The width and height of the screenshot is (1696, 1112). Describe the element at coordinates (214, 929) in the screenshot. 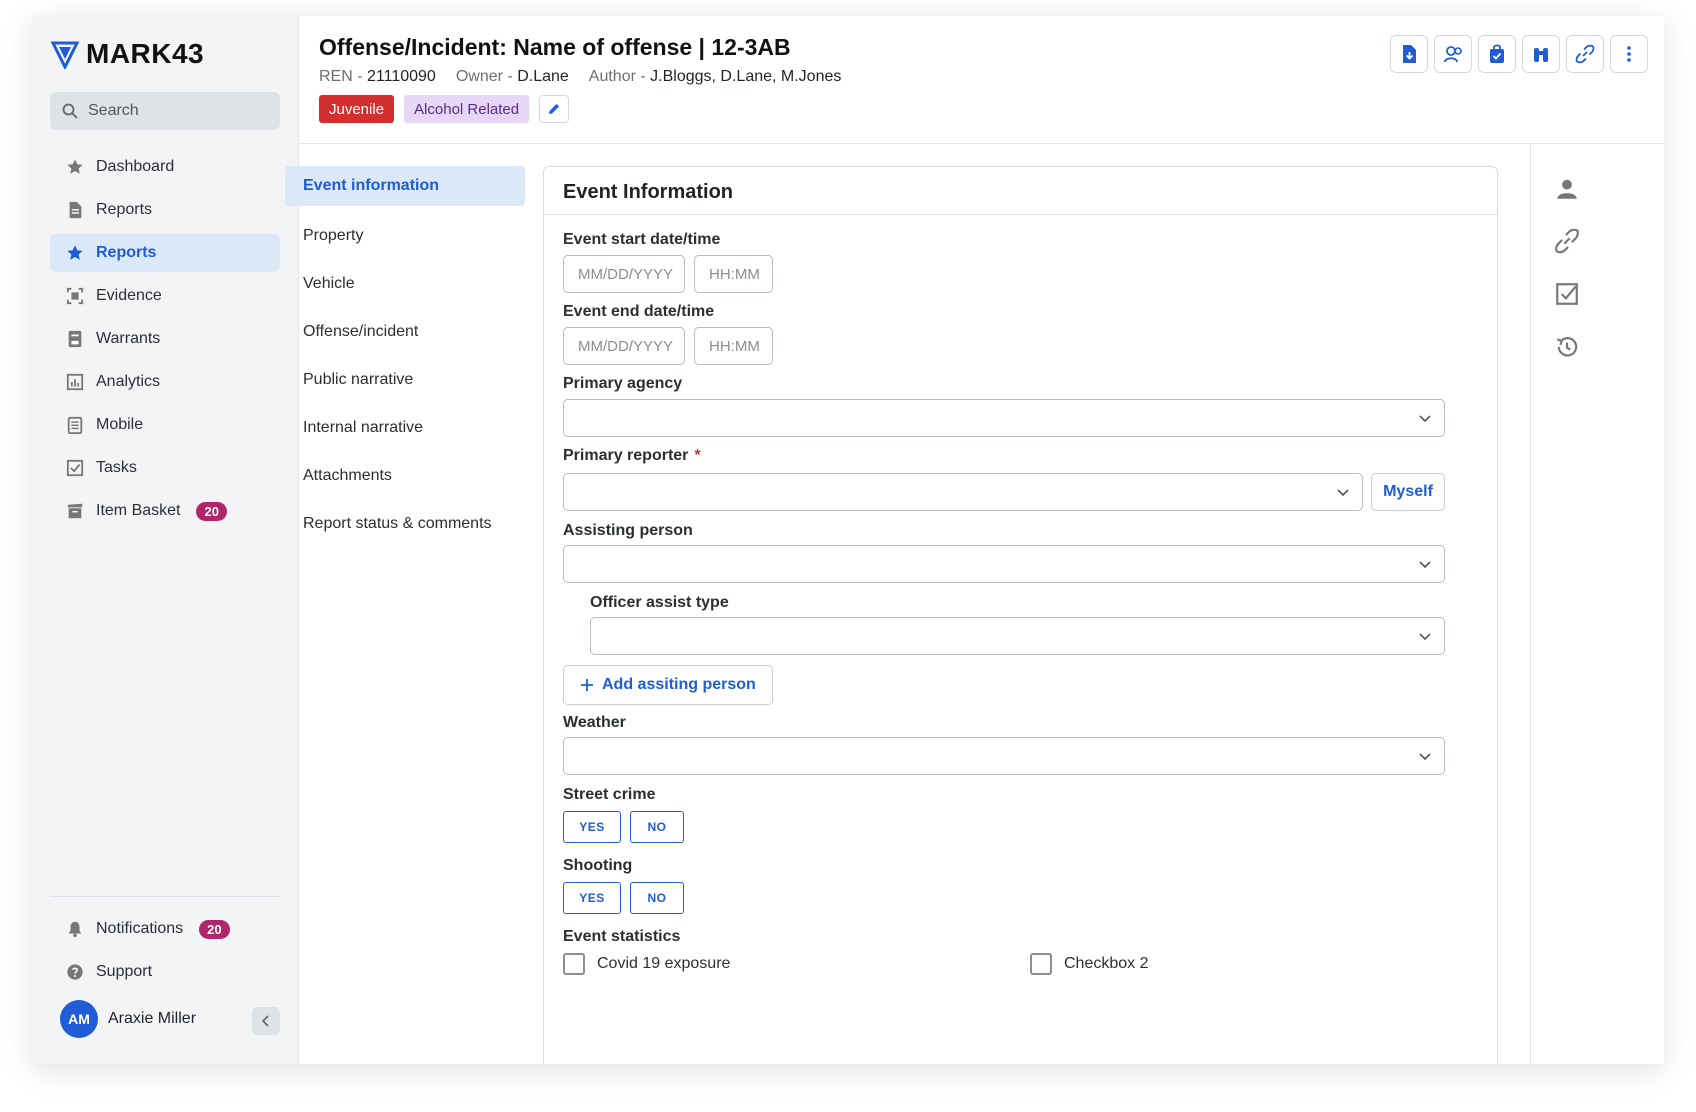

I see `notifications-count-badge: 20` at that location.